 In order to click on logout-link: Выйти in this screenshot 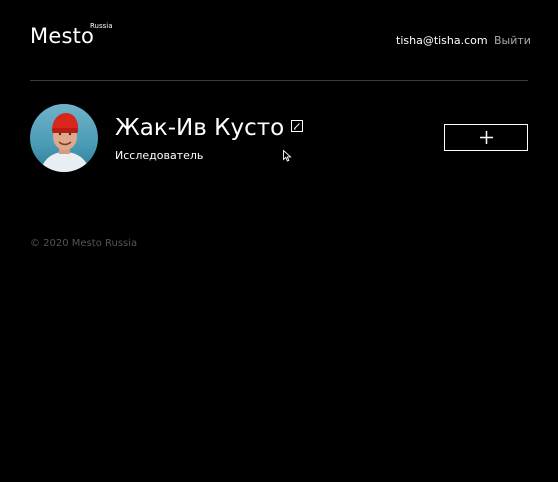, I will do `click(512, 41)`.